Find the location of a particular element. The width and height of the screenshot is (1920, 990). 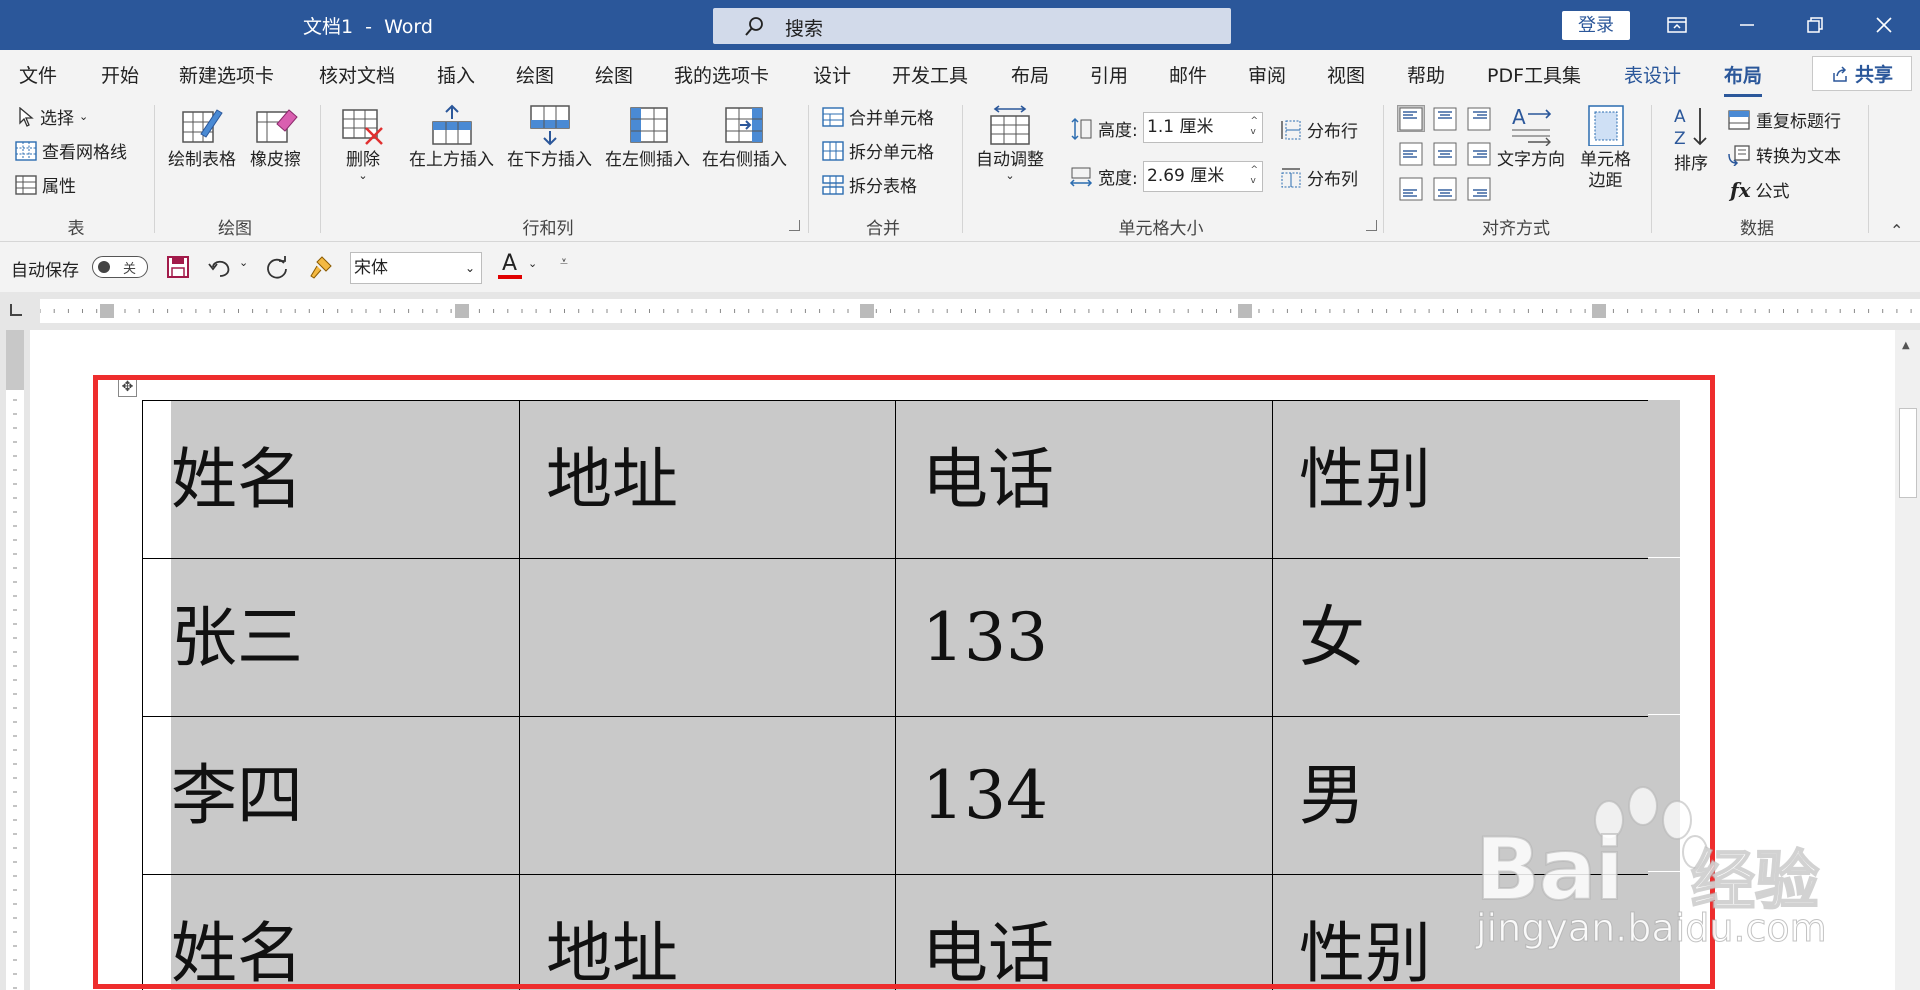

table-cell: 张三 is located at coordinates (331, 637).